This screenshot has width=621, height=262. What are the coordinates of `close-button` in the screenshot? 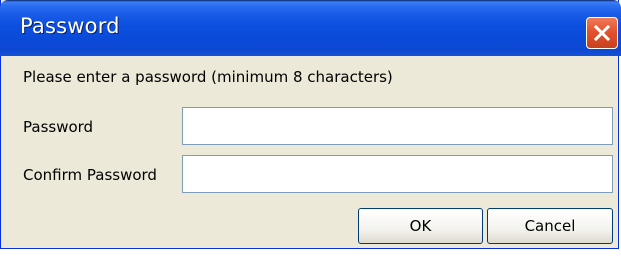 It's located at (602, 33).